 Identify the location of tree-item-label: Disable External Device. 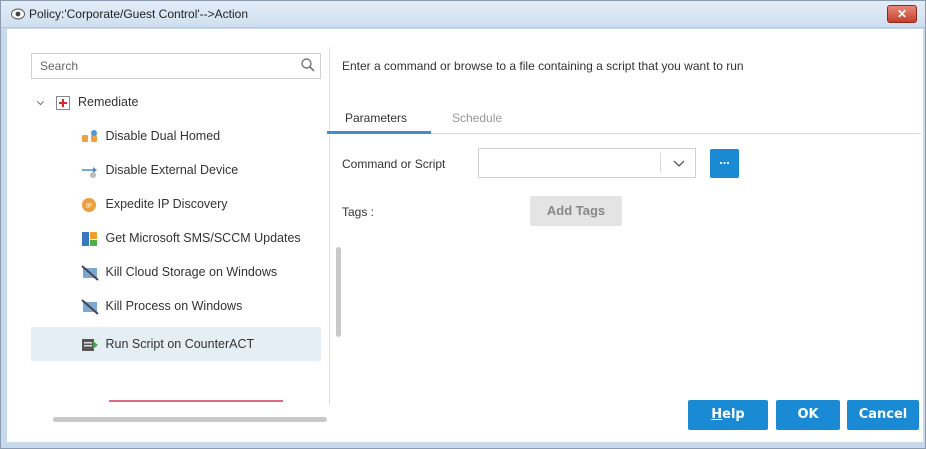
(172, 170).